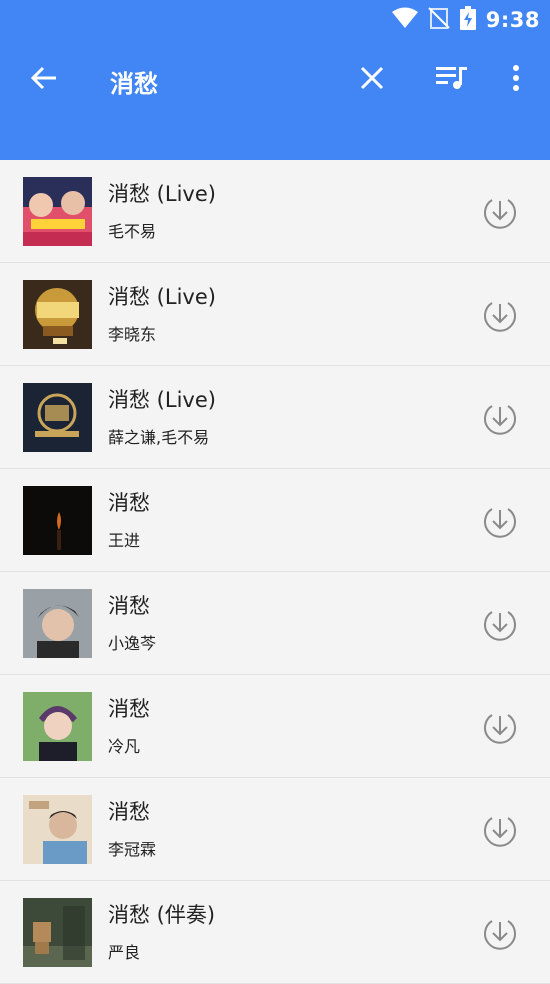  I want to click on wifi-icon, so click(404, 20).